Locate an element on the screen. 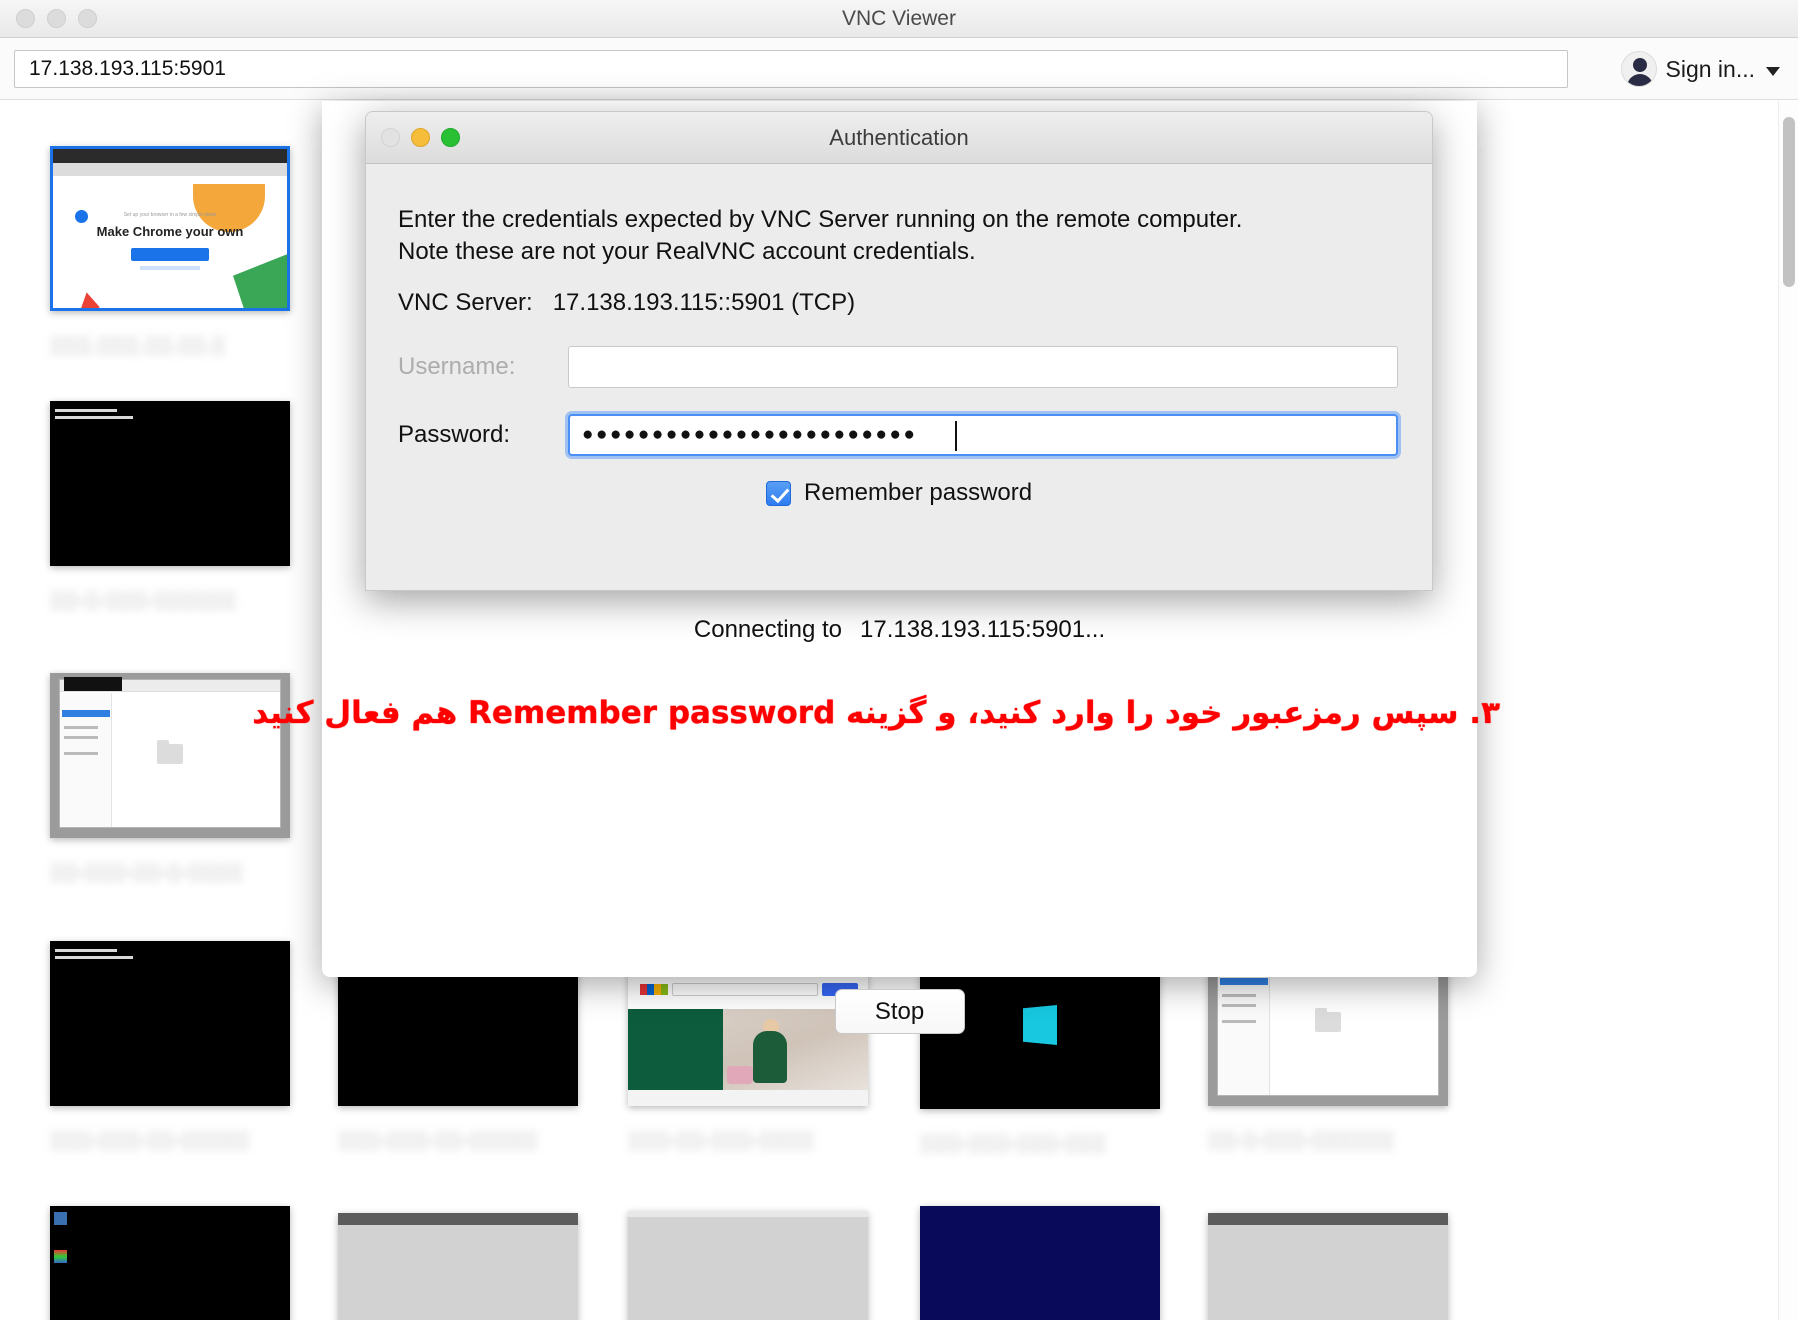  windows-logo-icon is located at coordinates (1040, 1025).